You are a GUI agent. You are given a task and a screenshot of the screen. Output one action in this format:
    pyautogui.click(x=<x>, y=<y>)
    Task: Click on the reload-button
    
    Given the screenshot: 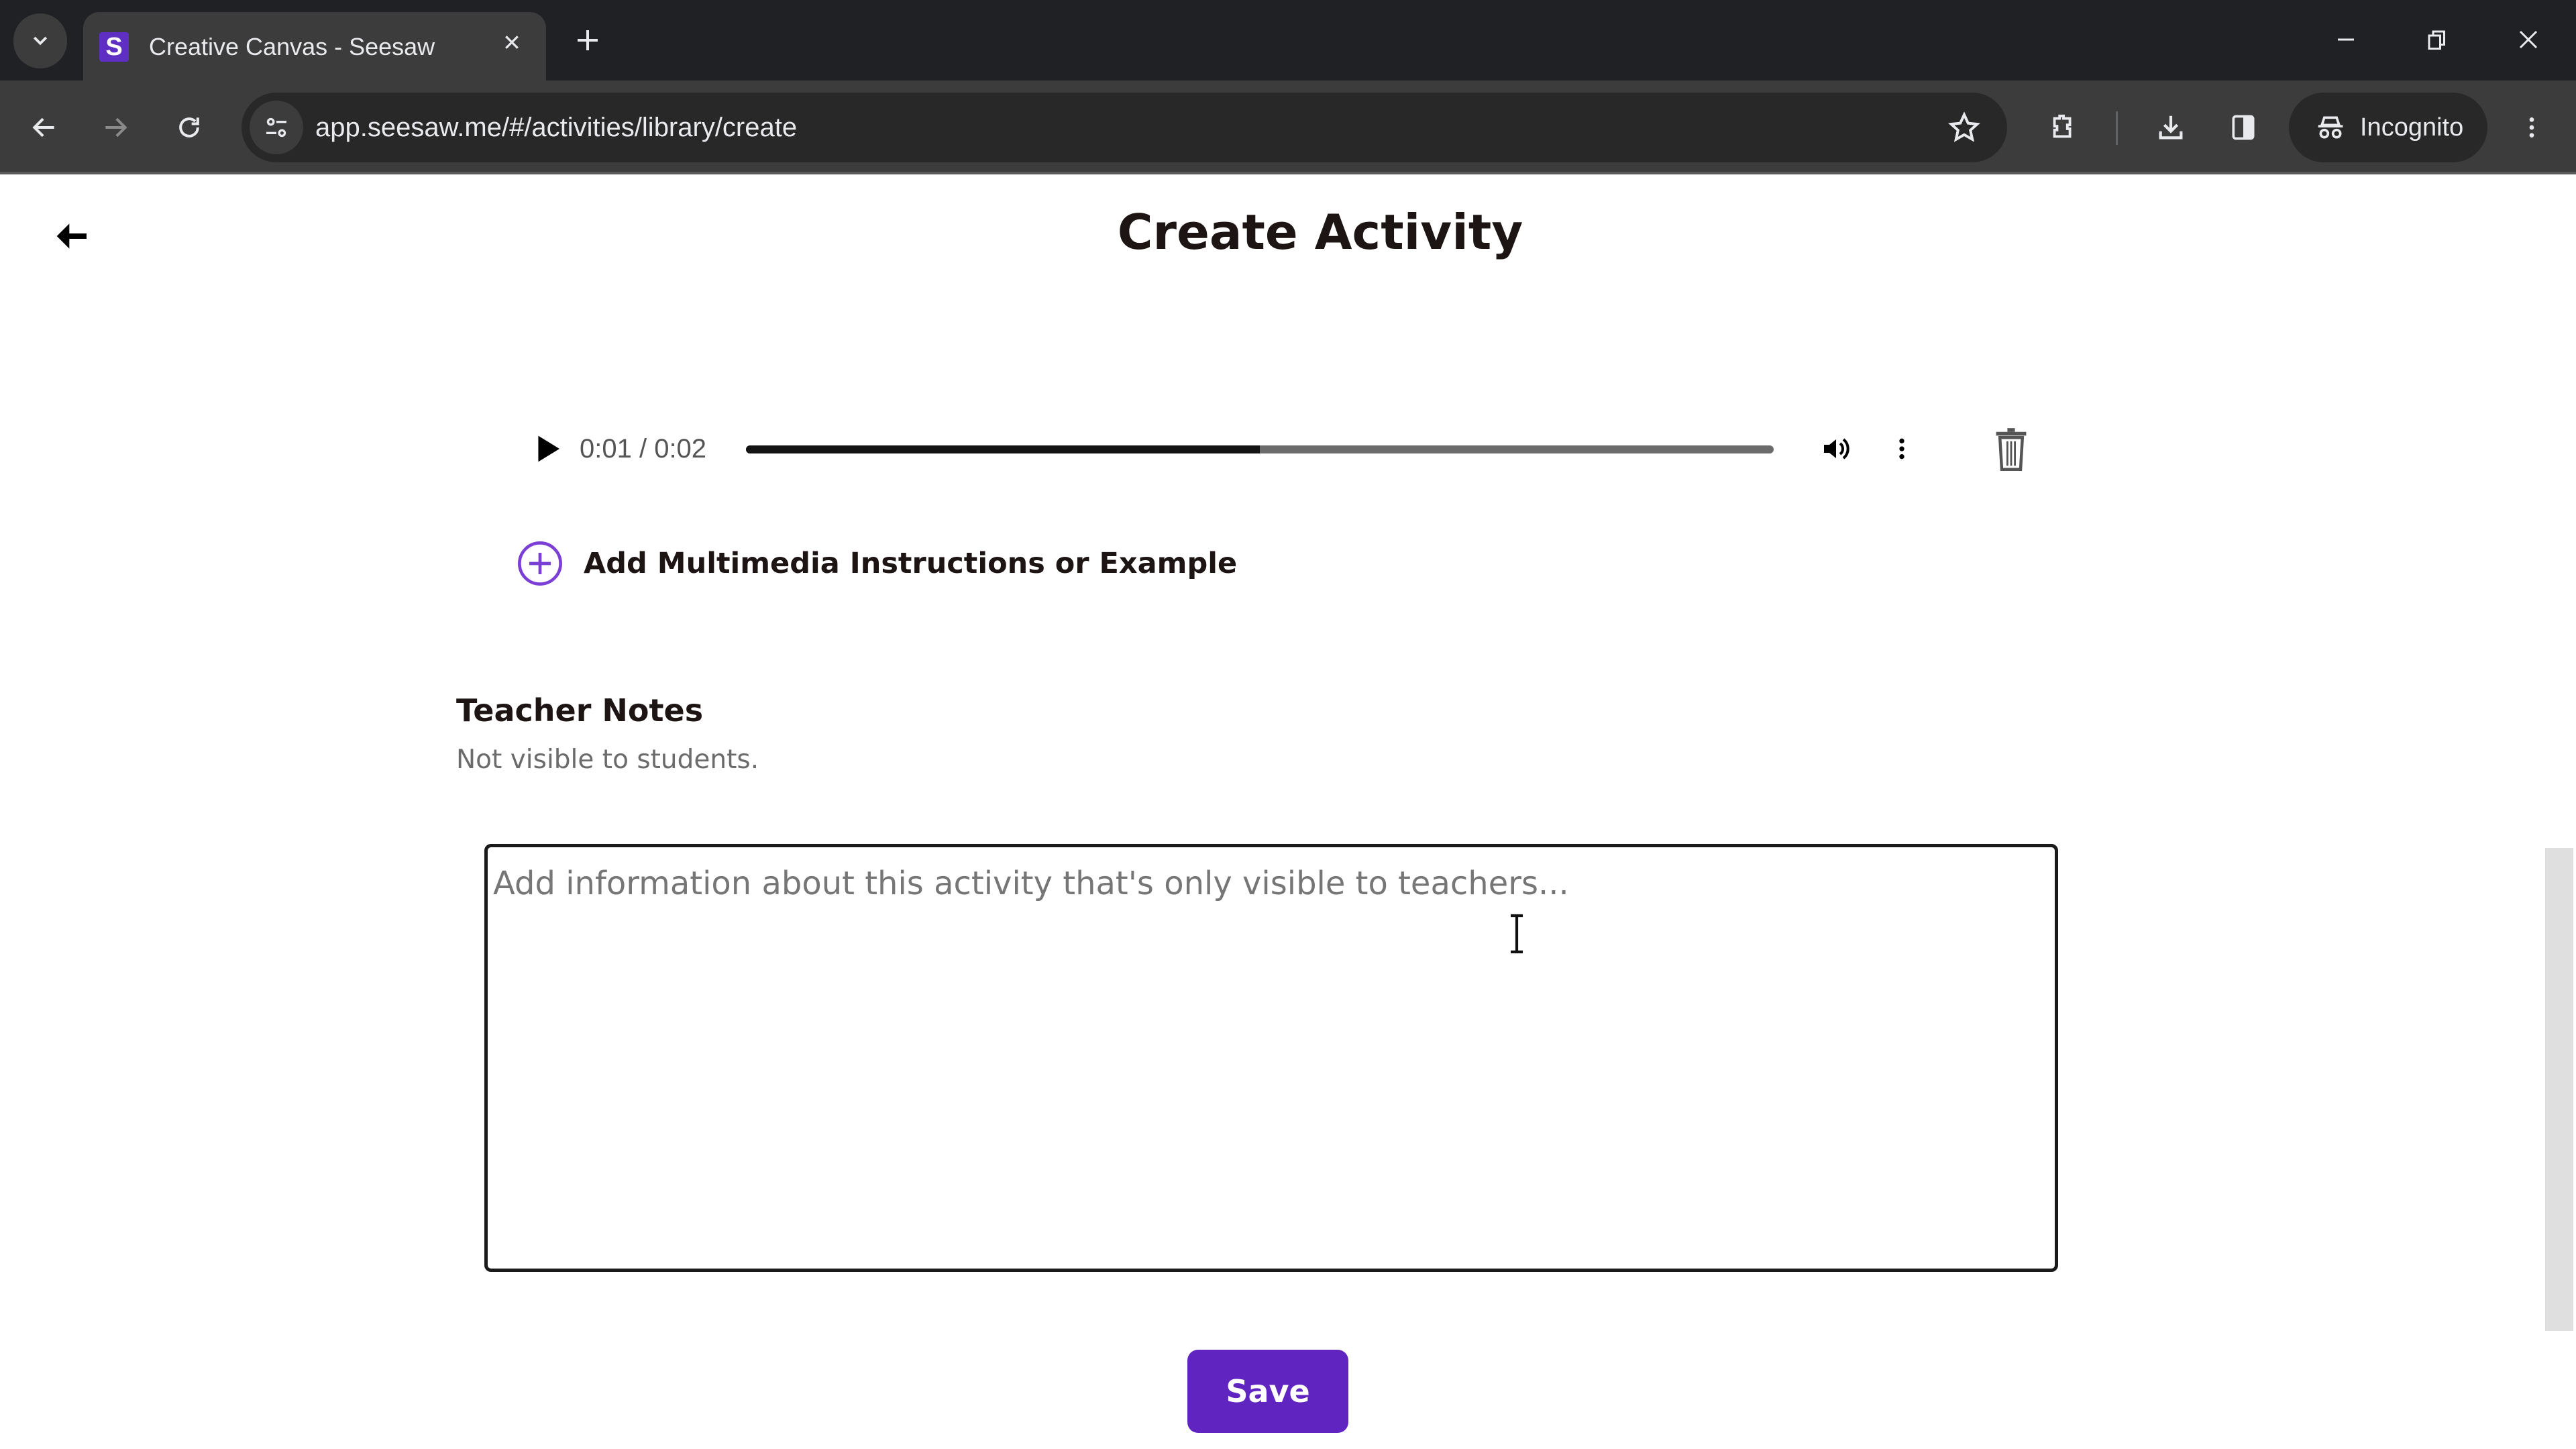 What is the action you would take?
    pyautogui.click(x=189, y=127)
    